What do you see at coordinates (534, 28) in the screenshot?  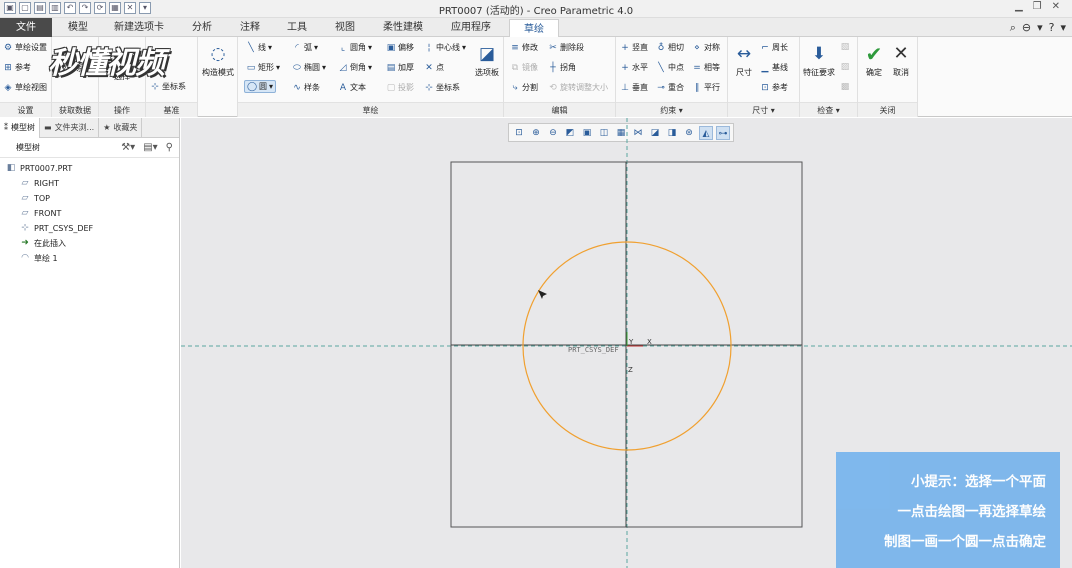 I see `tab-sketch: 草绘` at bounding box center [534, 28].